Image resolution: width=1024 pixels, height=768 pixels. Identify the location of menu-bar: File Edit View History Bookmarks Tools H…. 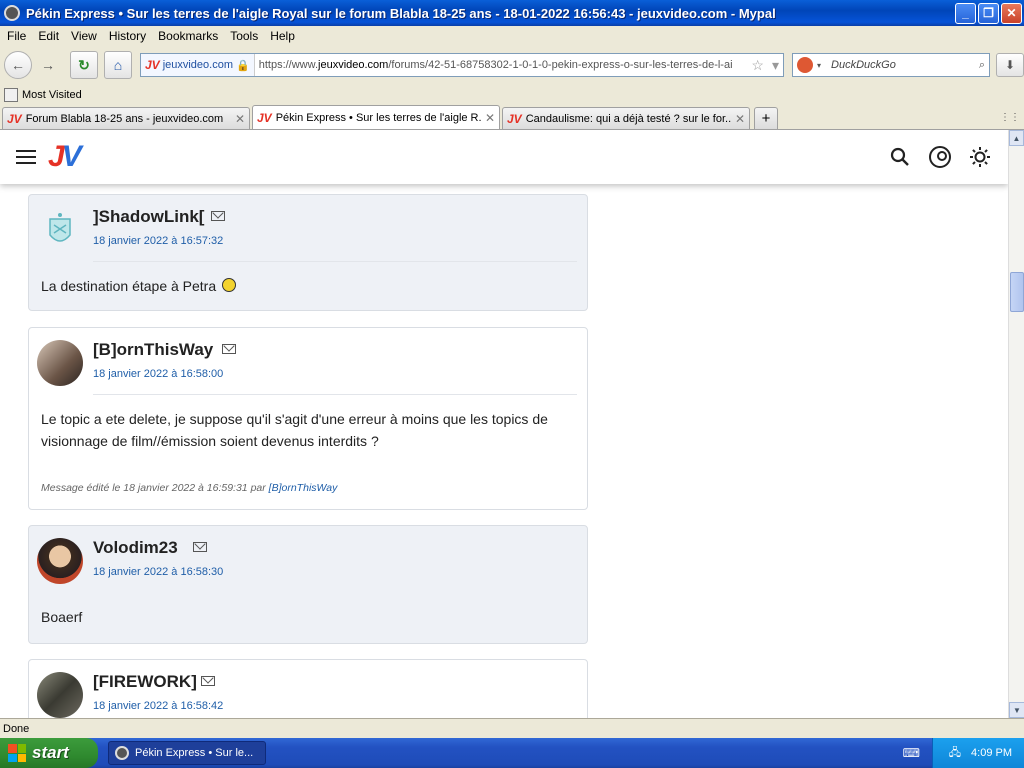
(512, 36).